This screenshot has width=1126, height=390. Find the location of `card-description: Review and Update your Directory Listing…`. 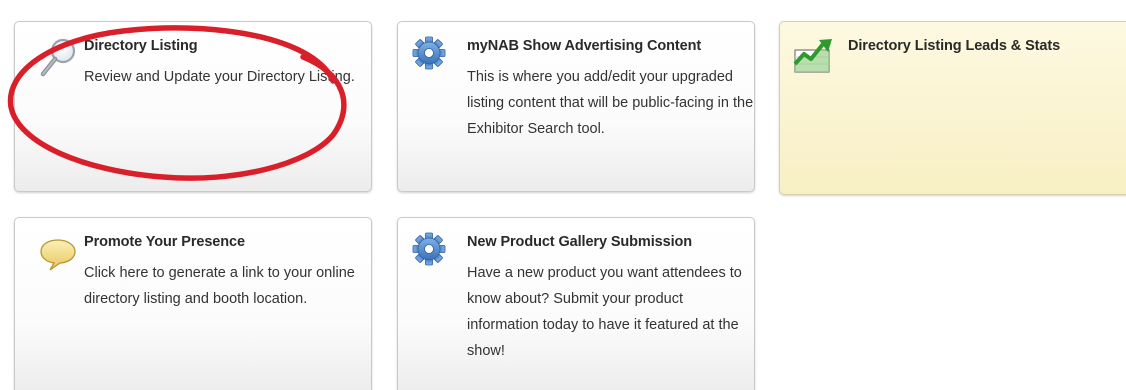

card-description: Review and Update your Directory Listing… is located at coordinates (219, 77).